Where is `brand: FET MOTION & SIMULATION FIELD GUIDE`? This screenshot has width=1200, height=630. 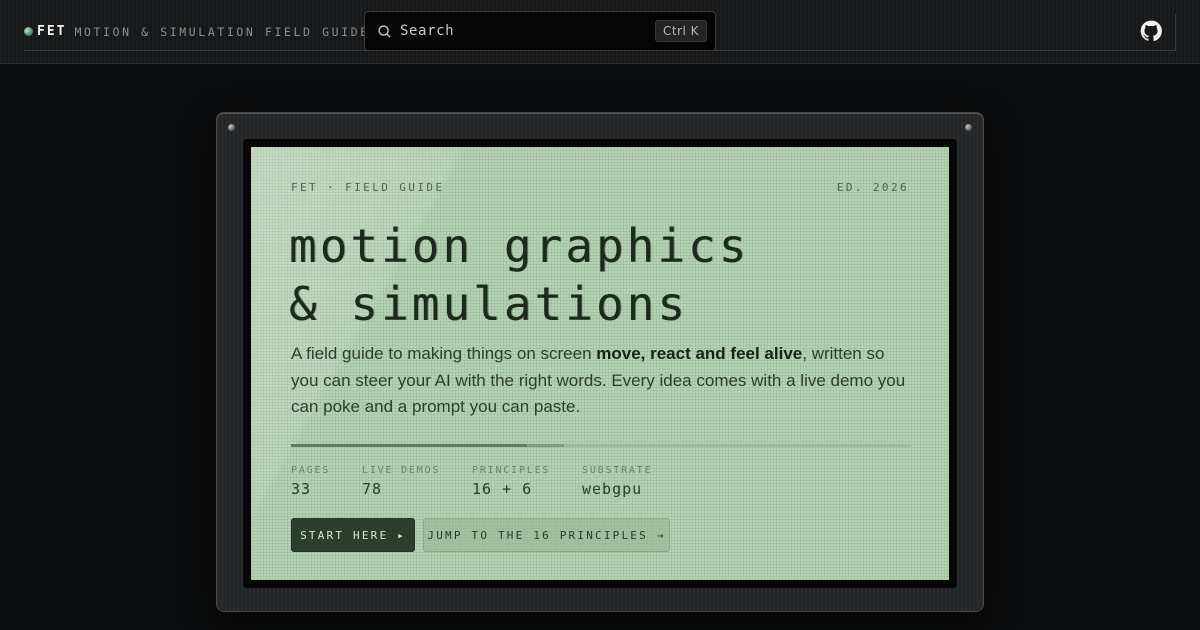 brand: FET MOTION & SIMULATION FIELD GUIDE is located at coordinates (197, 31).